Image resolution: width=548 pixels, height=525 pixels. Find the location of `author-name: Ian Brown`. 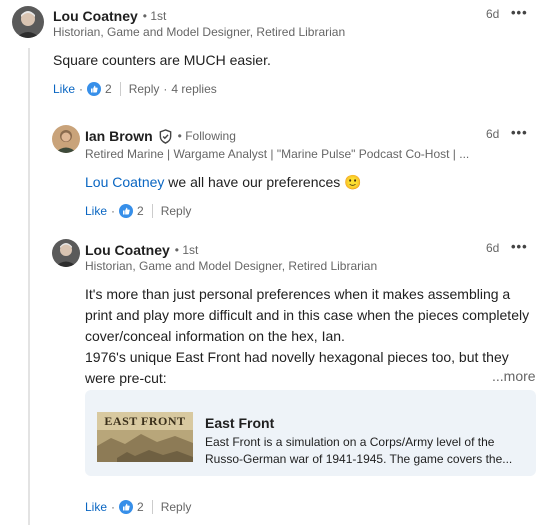

author-name: Ian Brown is located at coordinates (119, 136).